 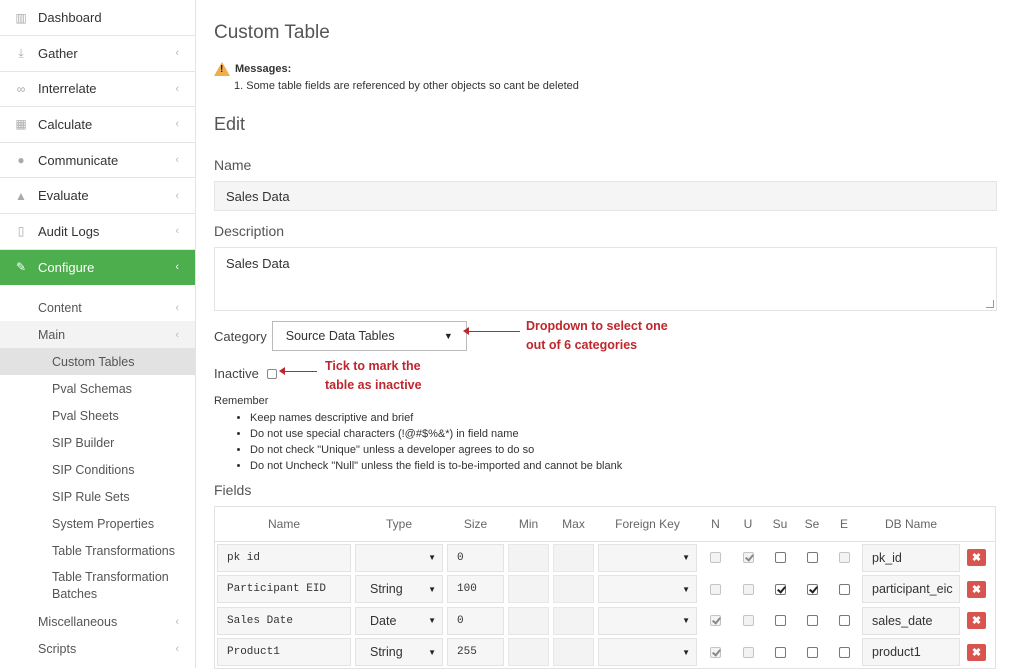 I want to click on bar-chart-icon: ▥, so click(x=21, y=17).